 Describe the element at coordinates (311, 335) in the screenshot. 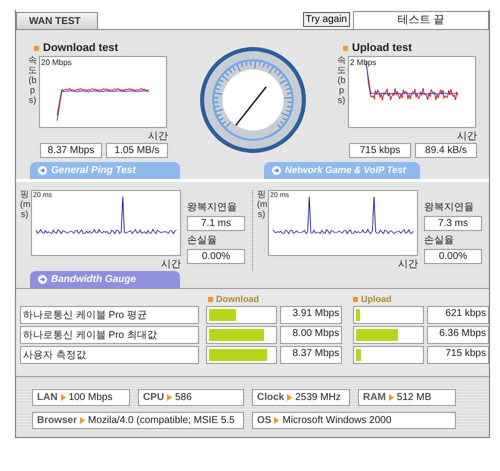

I see `speed-value: 8.00 Mbps` at that location.